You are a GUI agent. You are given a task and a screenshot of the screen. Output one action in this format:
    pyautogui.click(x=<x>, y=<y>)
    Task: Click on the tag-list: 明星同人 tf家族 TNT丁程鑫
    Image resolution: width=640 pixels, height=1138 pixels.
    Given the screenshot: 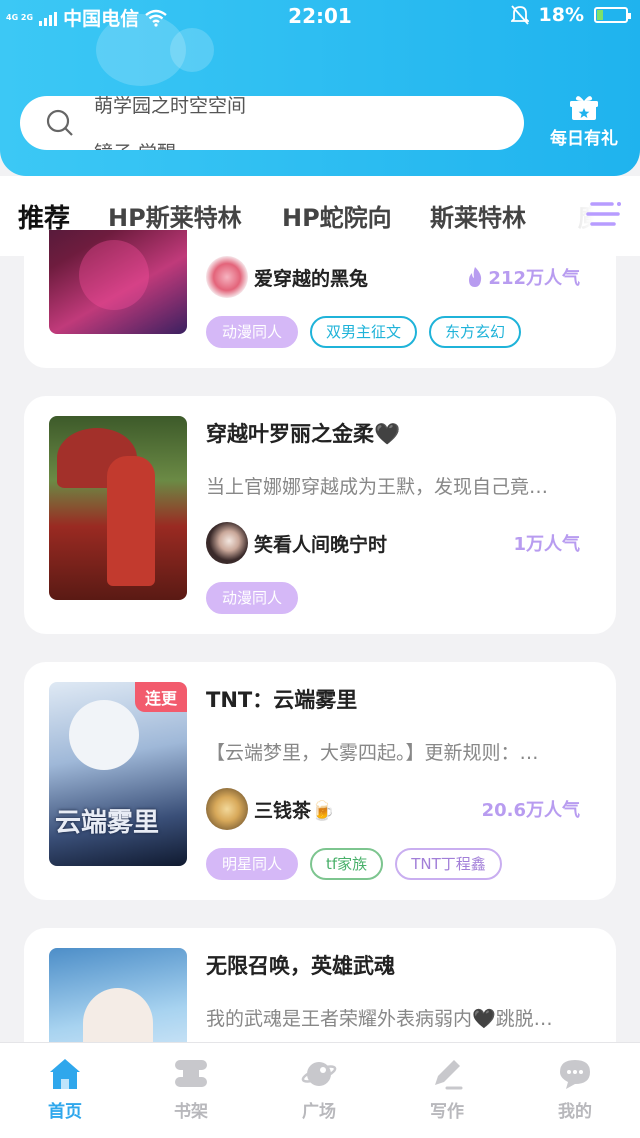 What is the action you would take?
    pyautogui.click(x=354, y=864)
    